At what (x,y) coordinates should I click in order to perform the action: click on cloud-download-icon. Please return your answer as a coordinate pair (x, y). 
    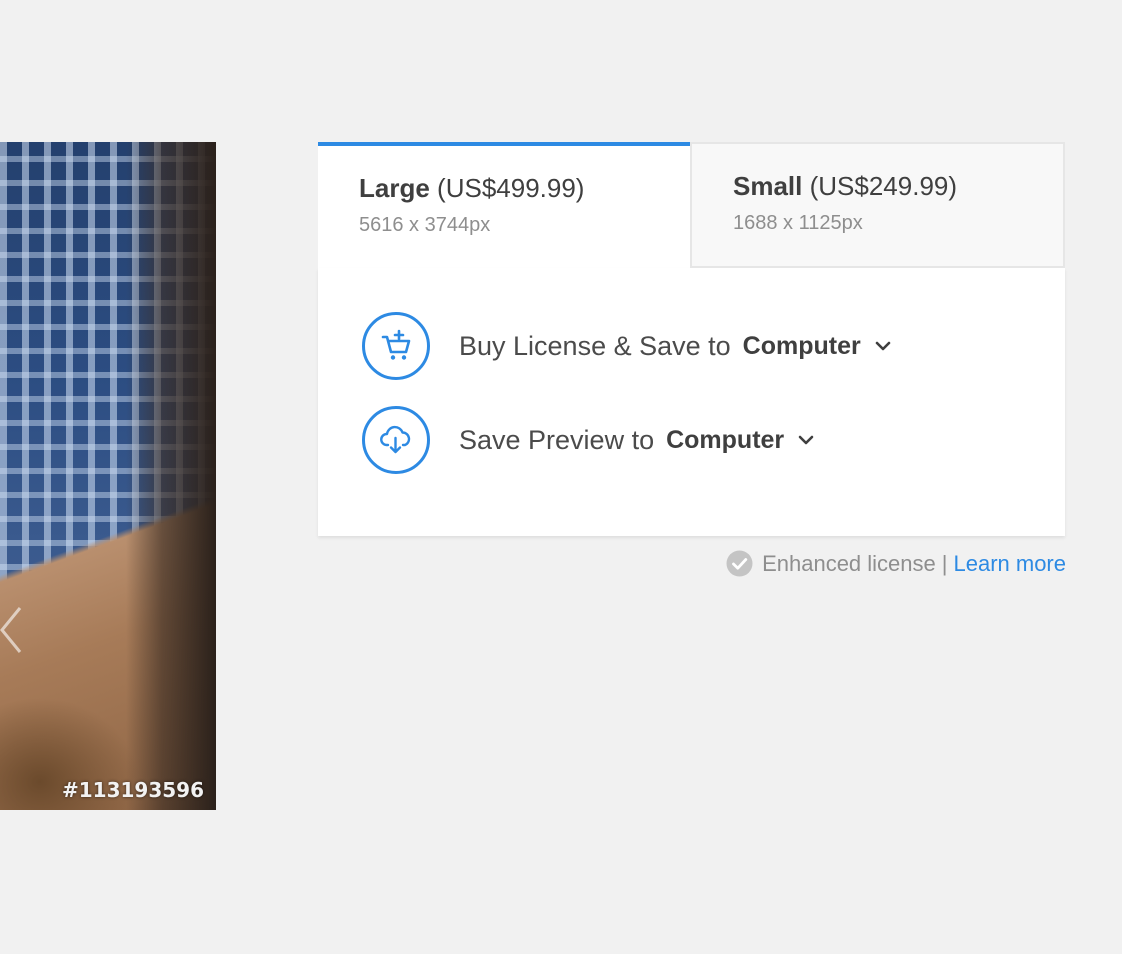
    Looking at the image, I should click on (396, 440).